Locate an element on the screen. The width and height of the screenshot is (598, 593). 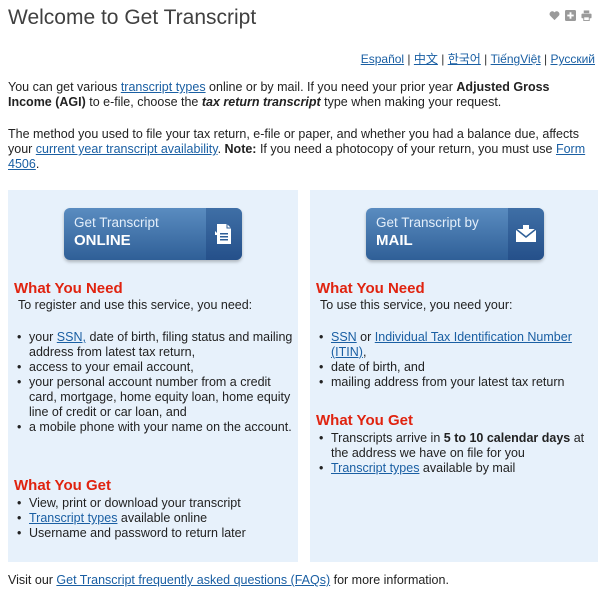
note-label: Note: is located at coordinates (240, 149).